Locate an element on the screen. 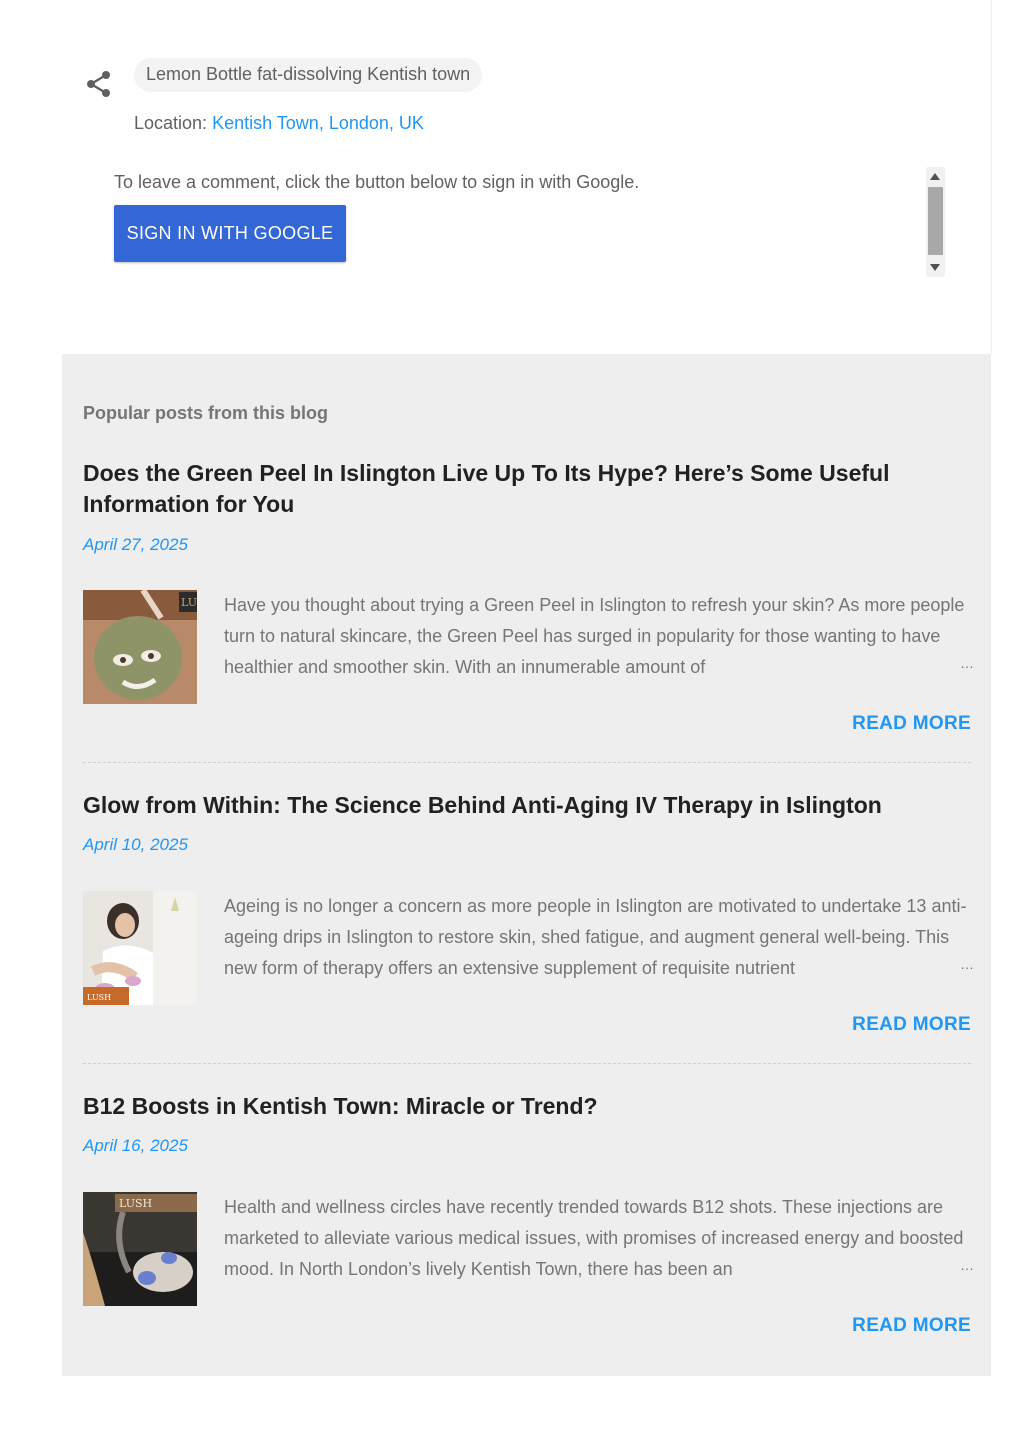 This screenshot has width=1024, height=1449. scroll-up-arrow-icon is located at coordinates (935, 176).